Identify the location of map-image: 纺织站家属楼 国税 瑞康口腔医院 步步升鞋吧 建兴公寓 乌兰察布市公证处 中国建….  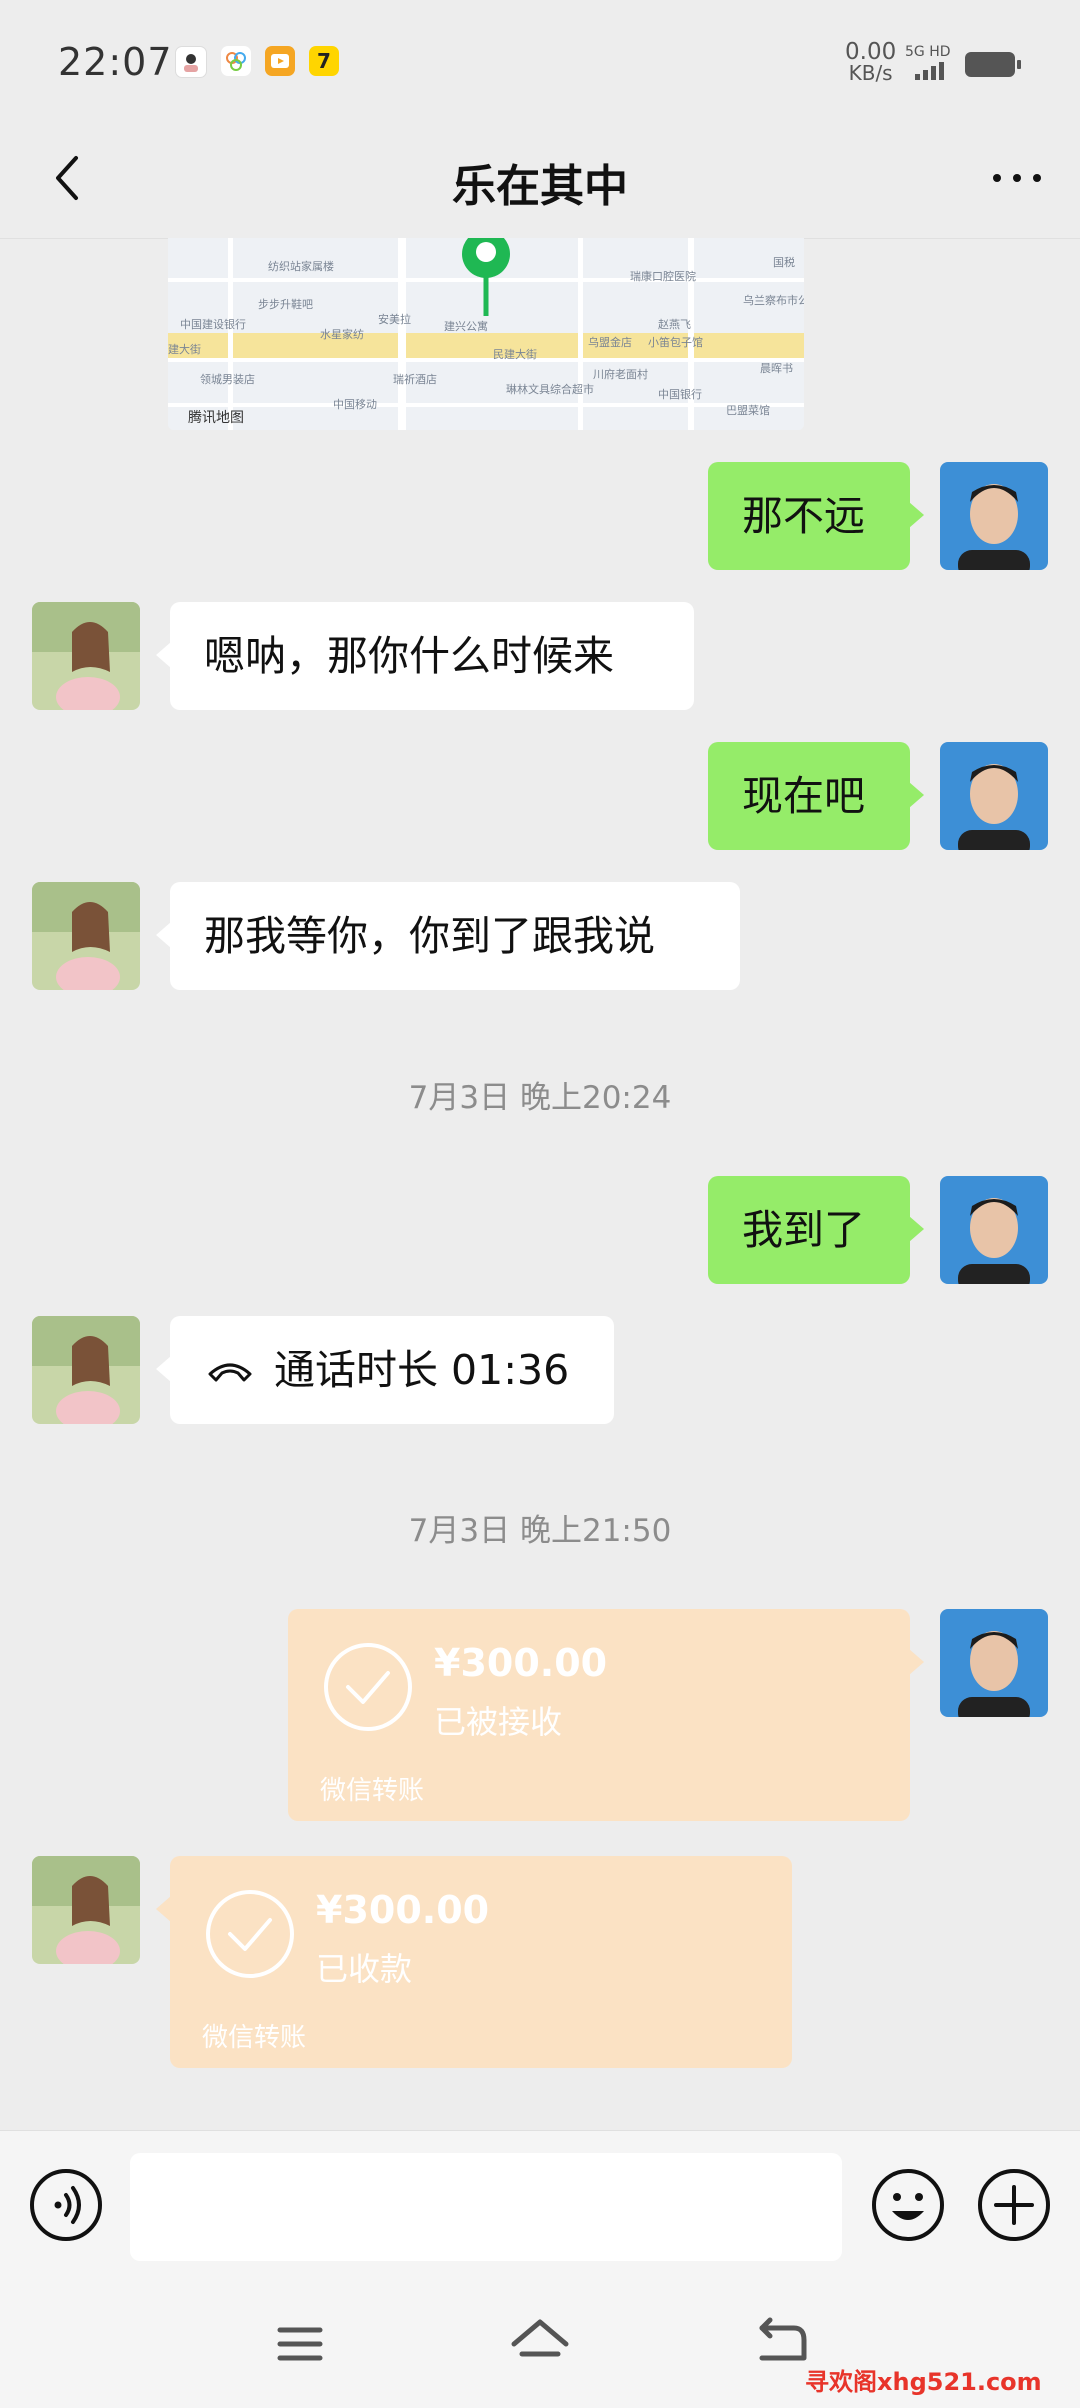
(486, 334).